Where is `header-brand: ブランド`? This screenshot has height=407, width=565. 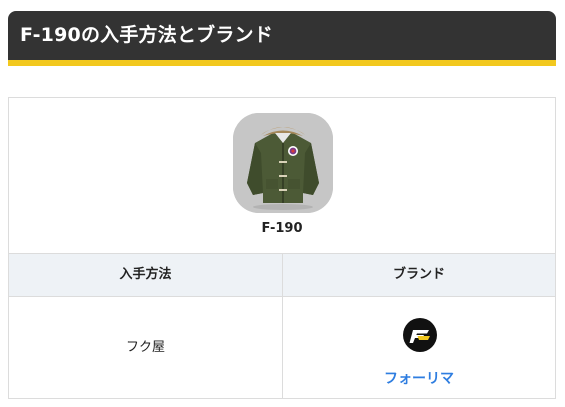
header-brand: ブランド is located at coordinates (418, 274).